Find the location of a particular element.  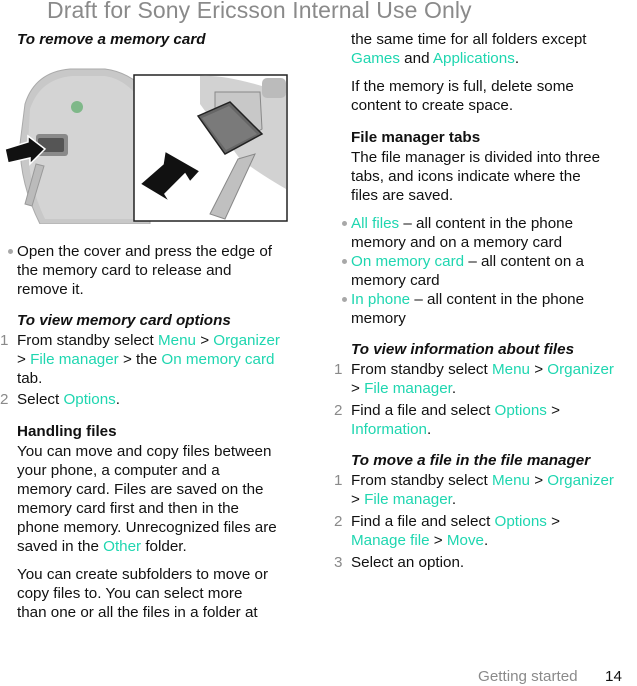

paragraph-line: The file manager is divided into three is located at coordinates (475, 158).